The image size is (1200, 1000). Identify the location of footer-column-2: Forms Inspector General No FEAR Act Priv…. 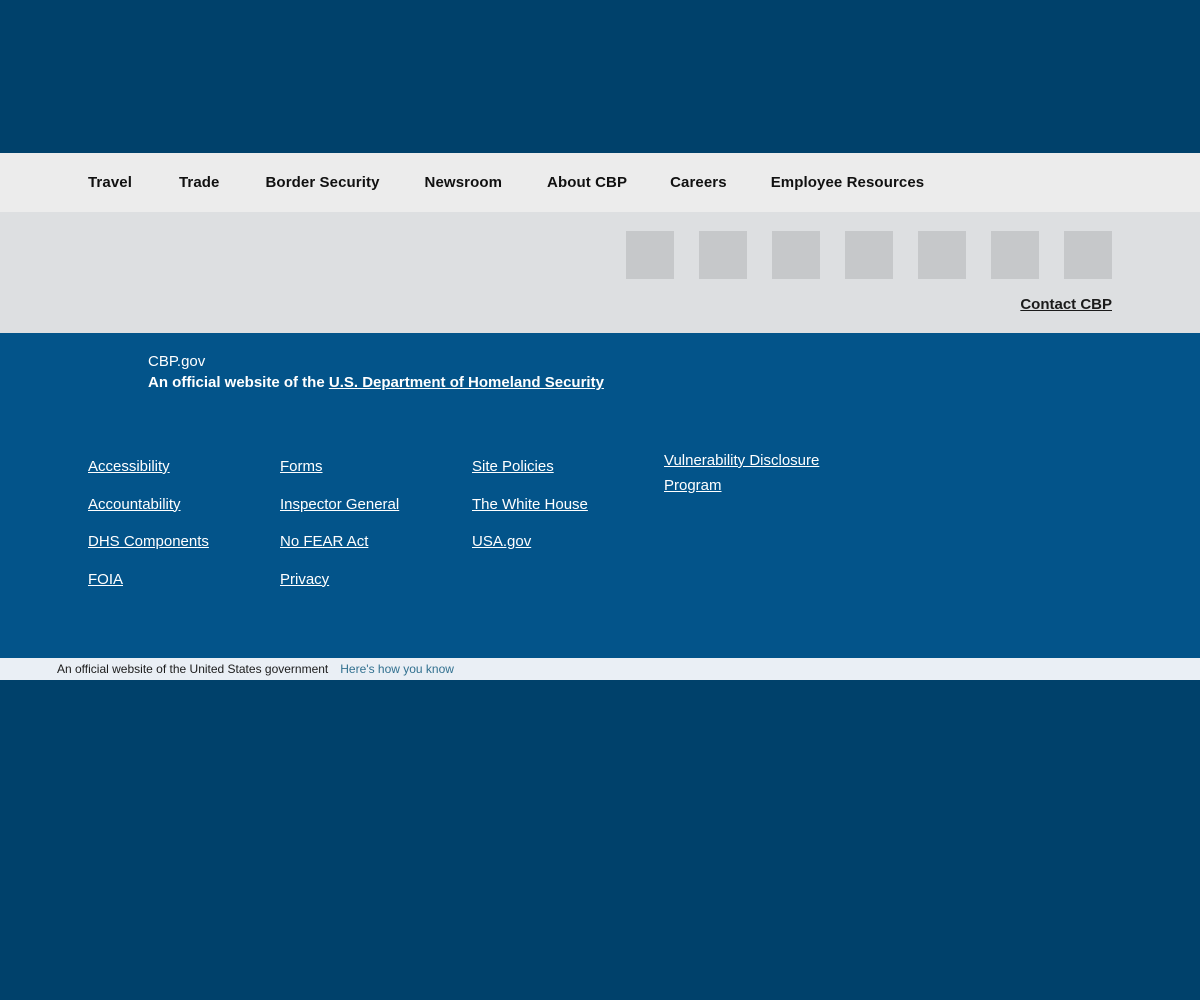
(376, 523).